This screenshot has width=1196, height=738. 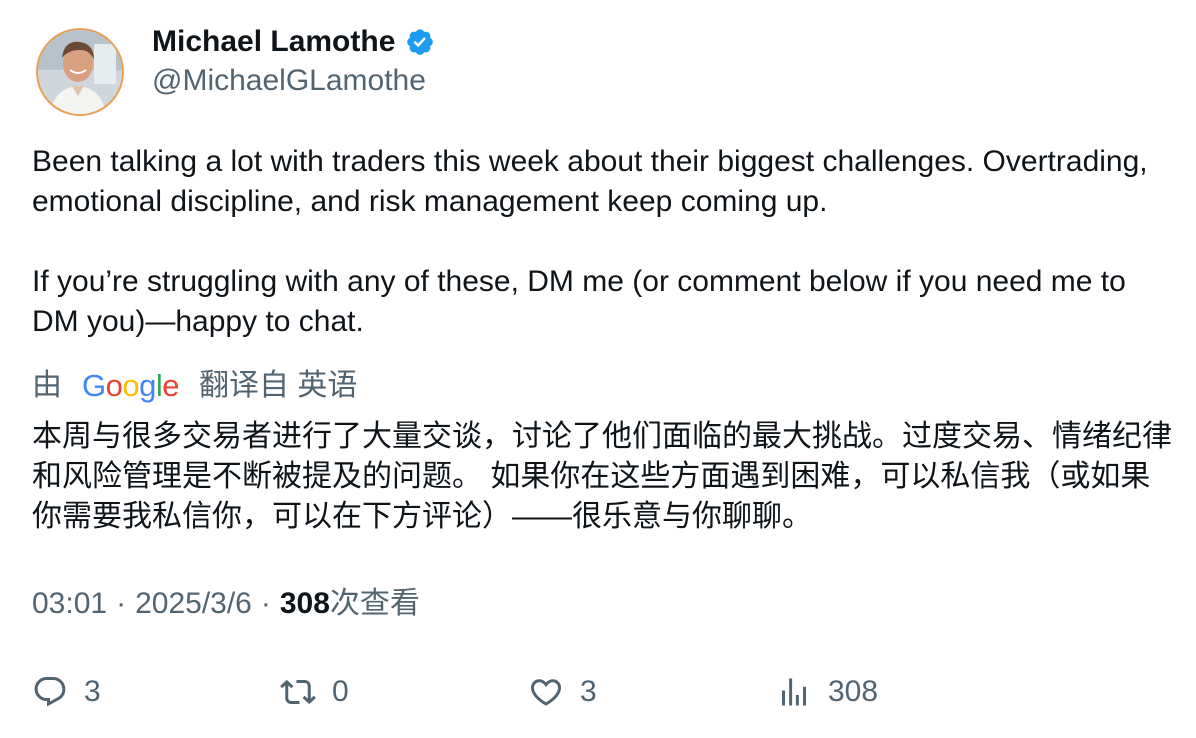 What do you see at coordinates (546, 692) in the screenshot?
I see `heart-icon` at bounding box center [546, 692].